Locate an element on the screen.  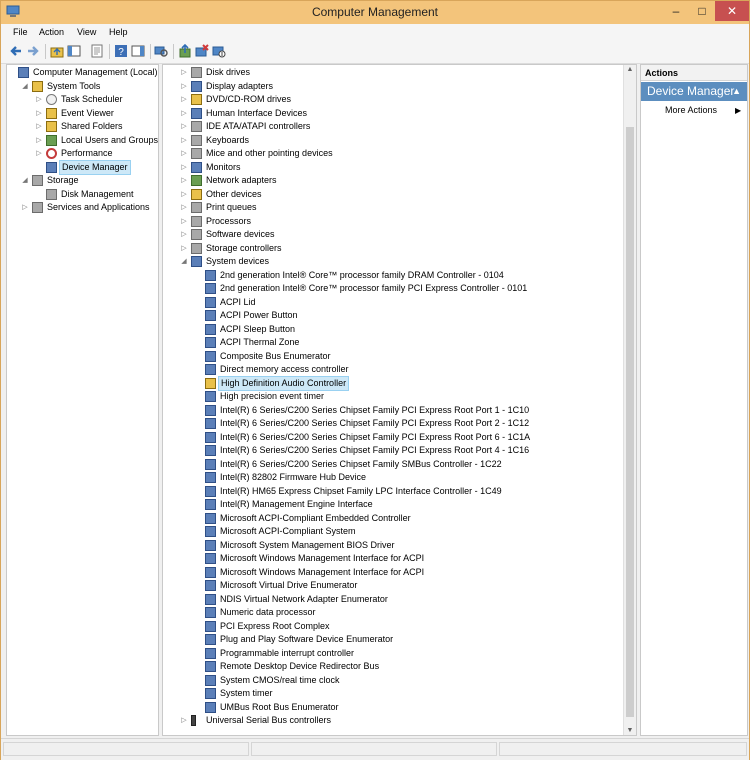
device-tree-item: ACPI Thermal Zone is located at coordinates (393, 342).